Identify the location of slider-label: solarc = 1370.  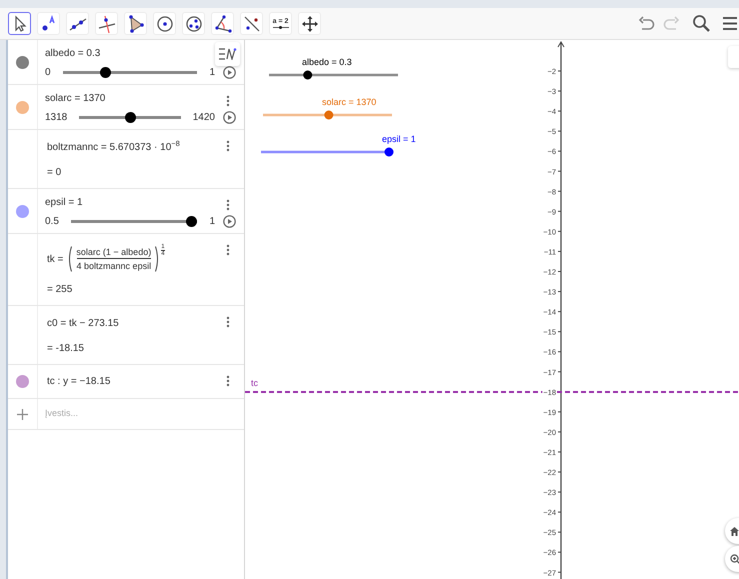
(75, 99).